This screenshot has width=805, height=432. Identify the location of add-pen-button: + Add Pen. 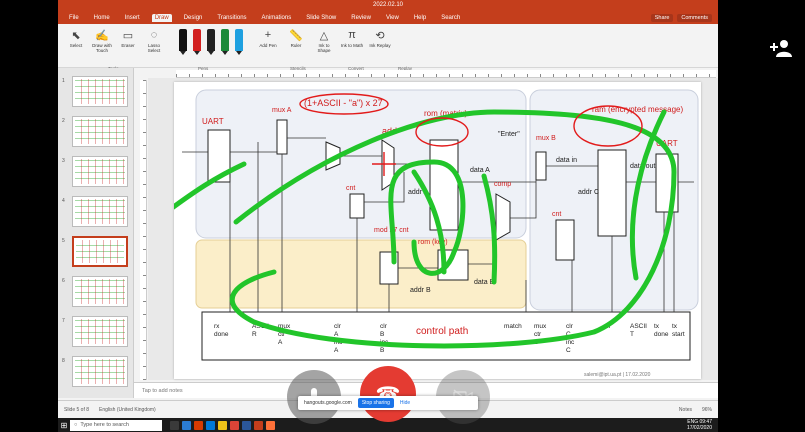
(268, 40).